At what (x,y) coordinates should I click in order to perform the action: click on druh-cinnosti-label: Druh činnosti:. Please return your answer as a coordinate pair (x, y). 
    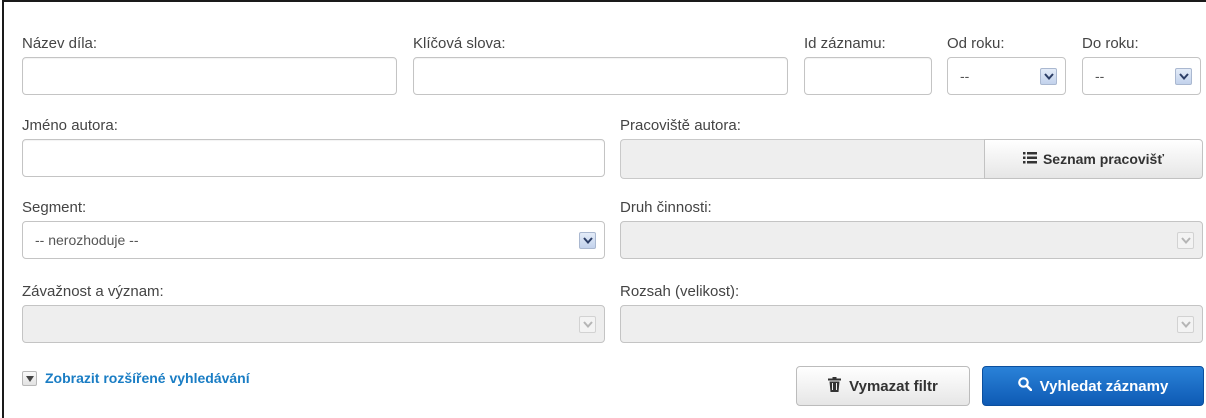
    Looking at the image, I should click on (666, 207).